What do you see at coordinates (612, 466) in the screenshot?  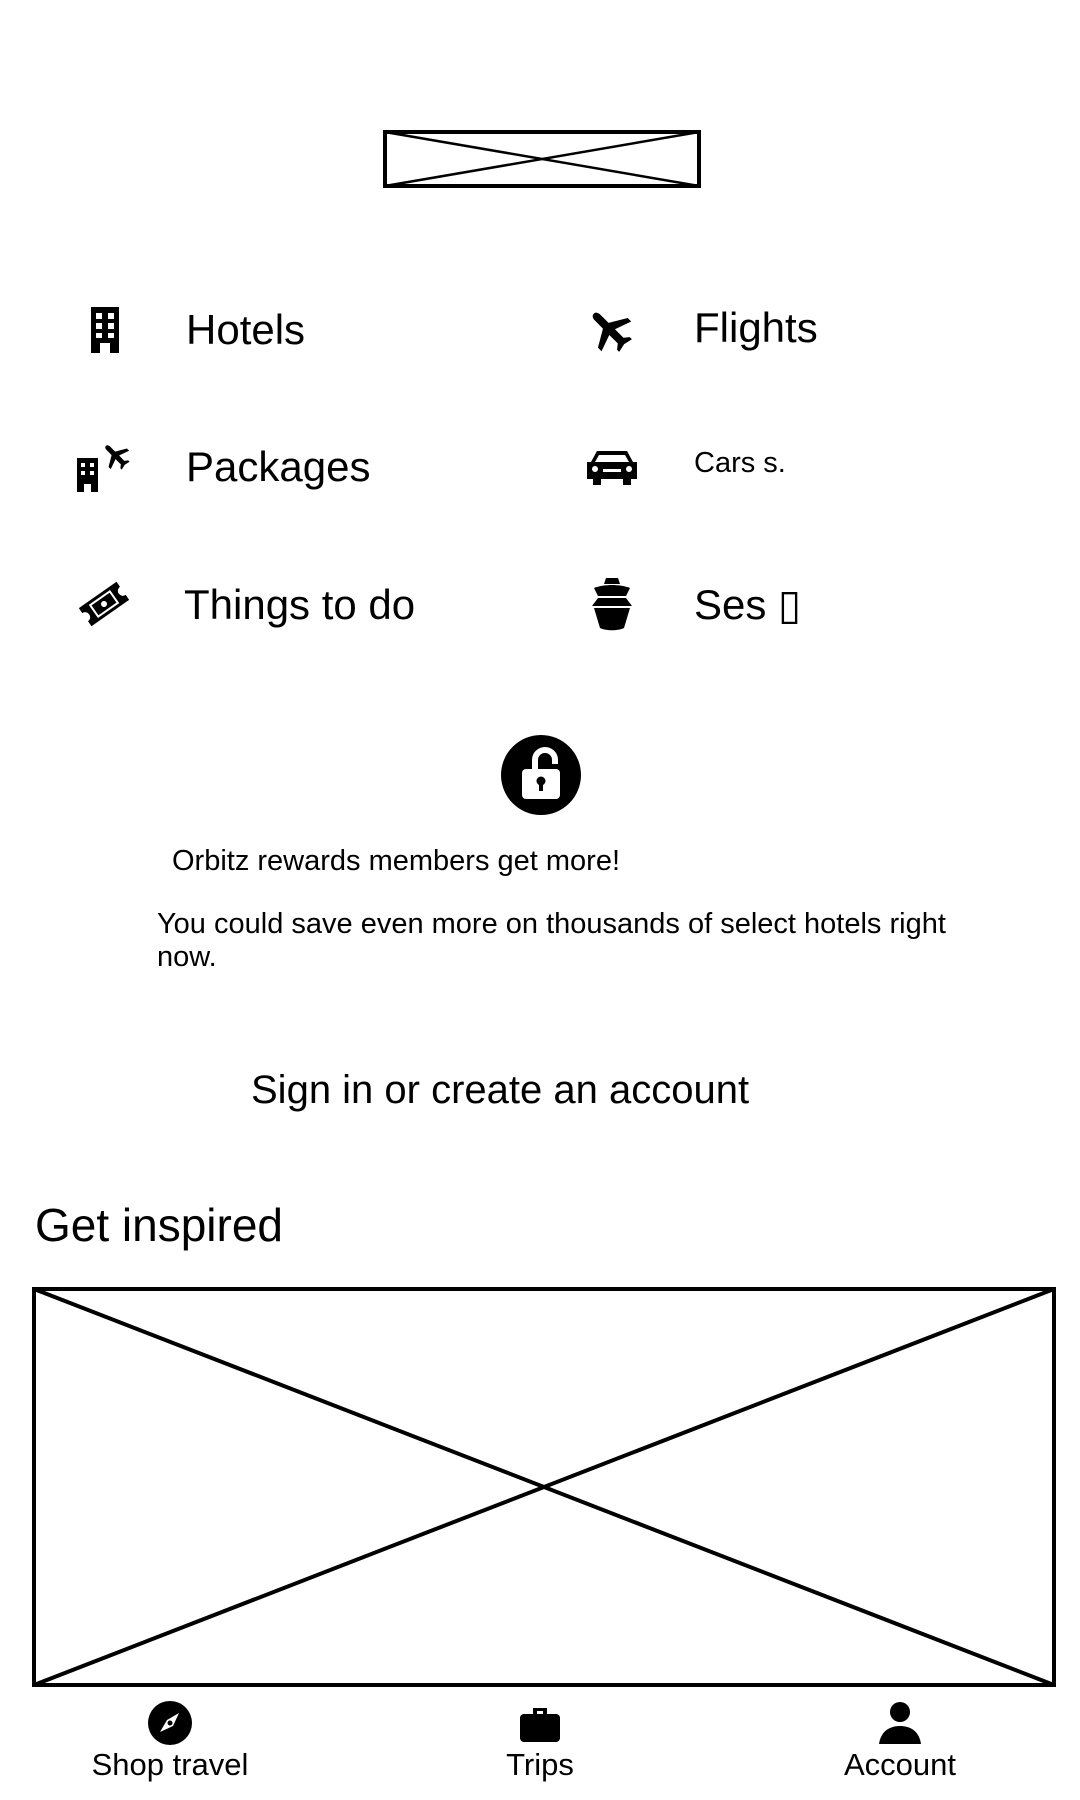 I see `car-icon` at bounding box center [612, 466].